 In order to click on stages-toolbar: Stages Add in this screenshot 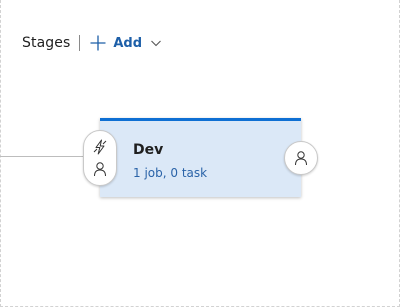, I will do `click(92, 43)`.